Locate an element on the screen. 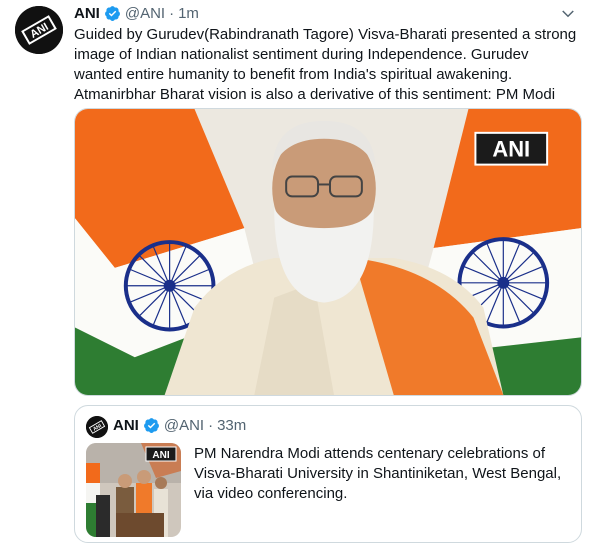 Image resolution: width=590 pixels, height=546 pixels. quoted-tweet-thumbnail: ANI is located at coordinates (133, 490).